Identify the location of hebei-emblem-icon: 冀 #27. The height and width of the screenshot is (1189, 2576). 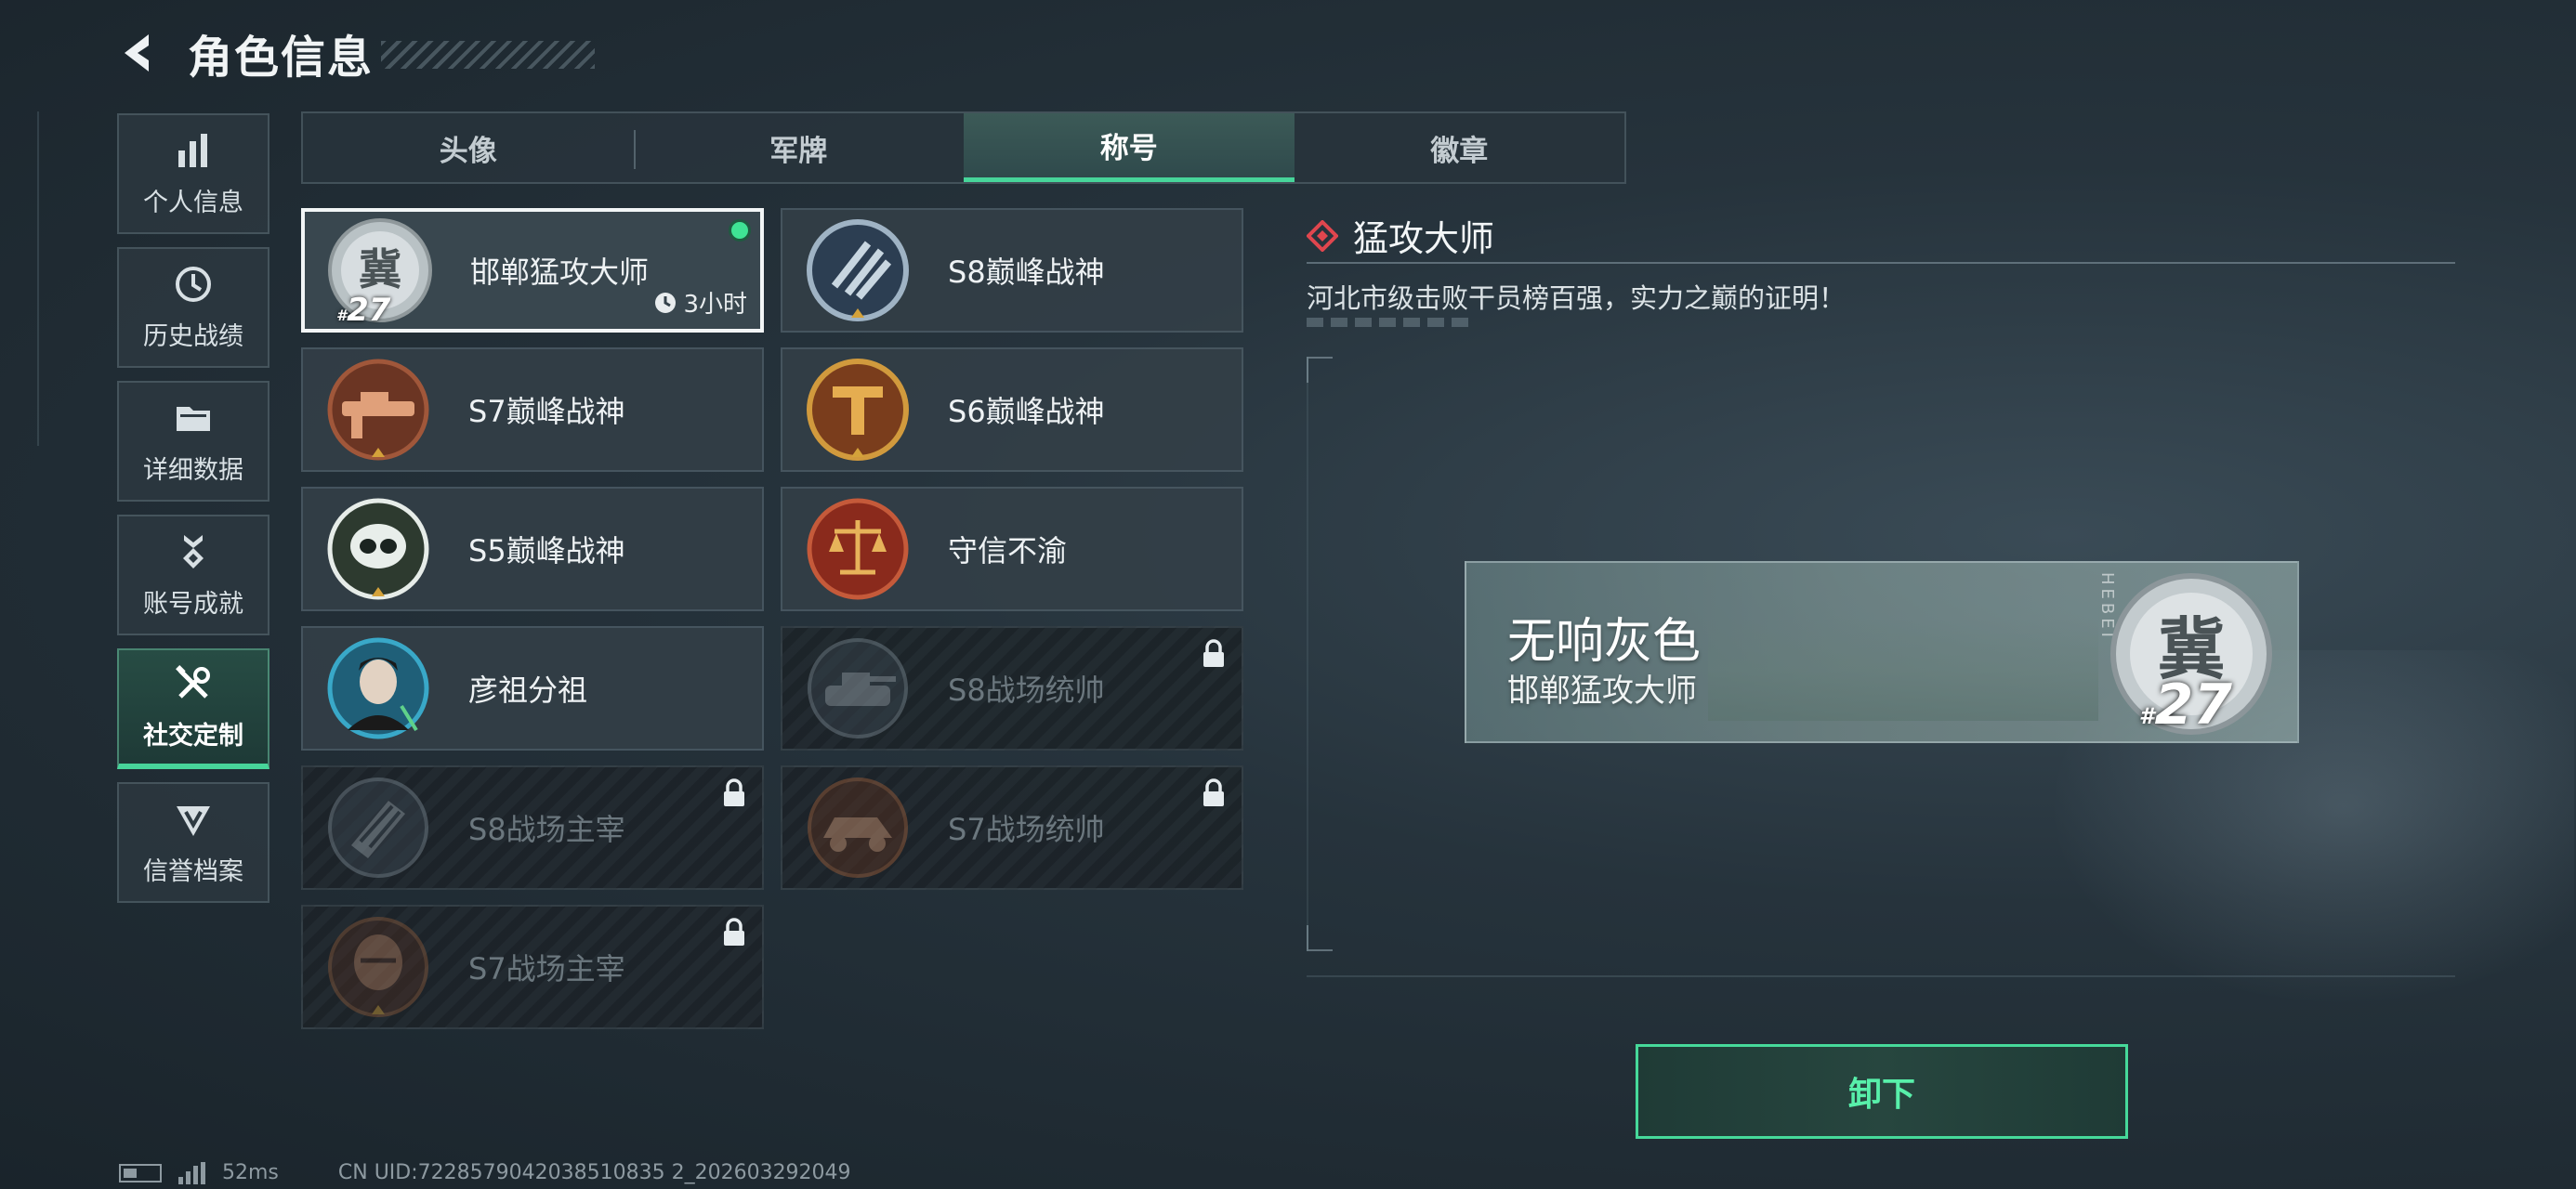
(380, 272).